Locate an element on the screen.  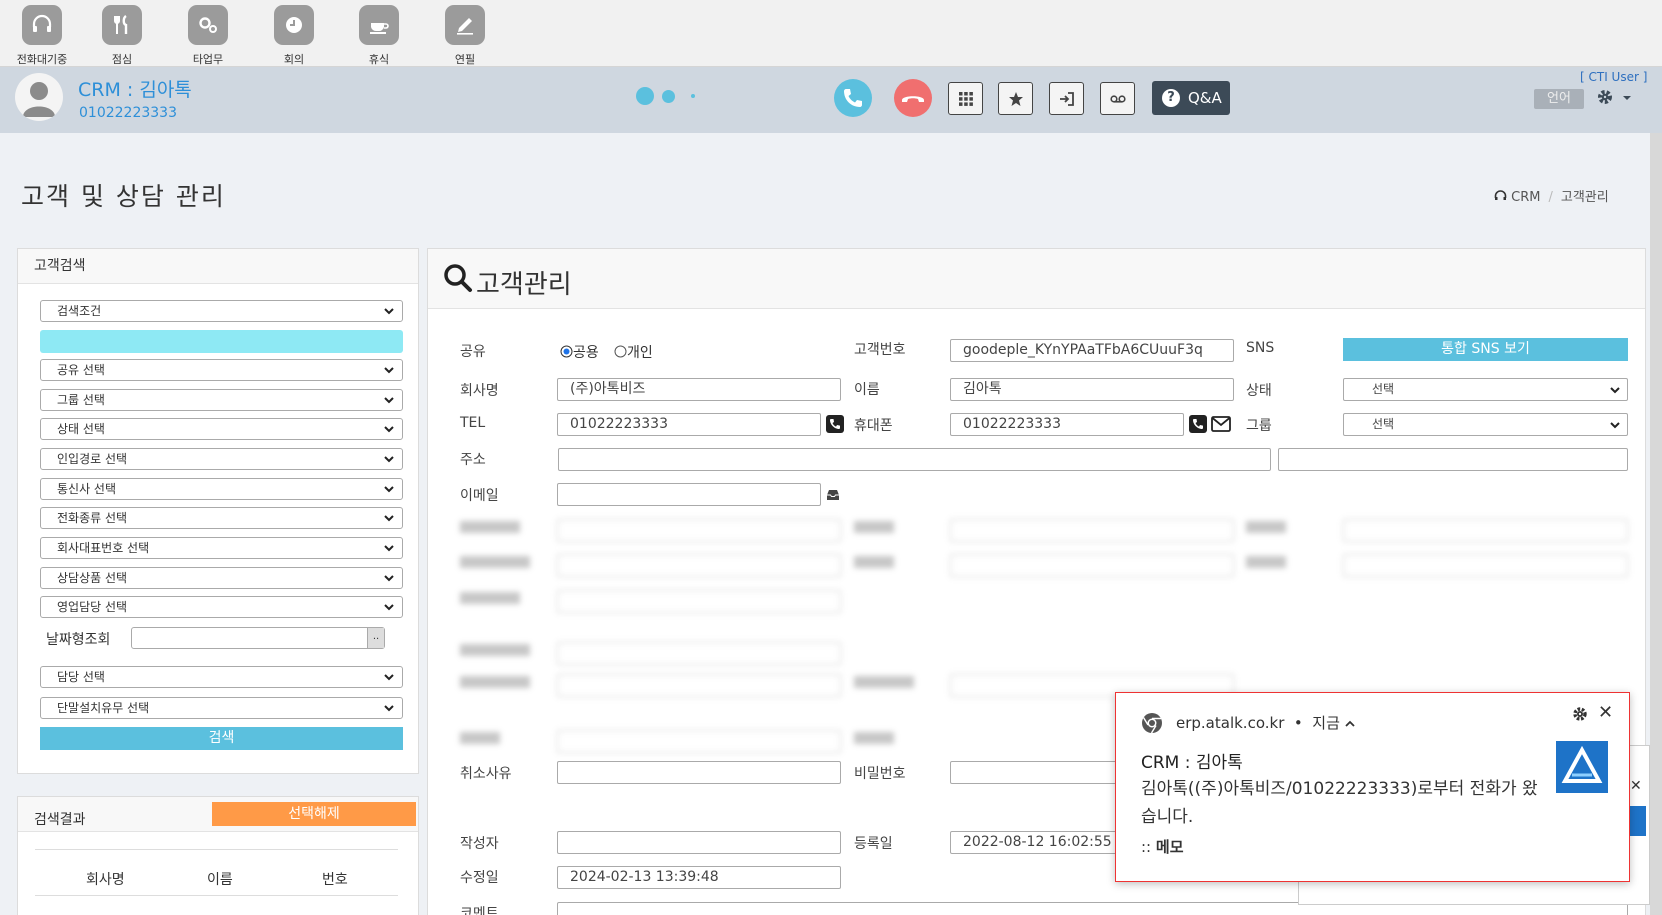
sales-manager-select: 영업담당 선택 is located at coordinates (221, 607).